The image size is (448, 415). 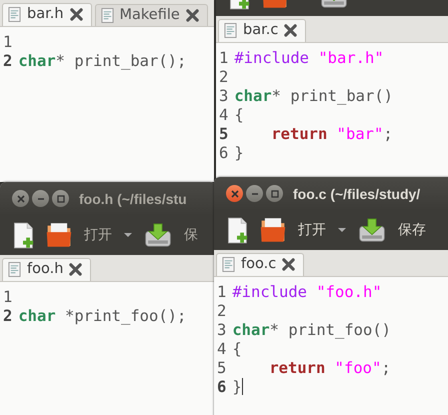 What do you see at coordinates (262, 30) in the screenshot?
I see `tab: bar.c` at bounding box center [262, 30].